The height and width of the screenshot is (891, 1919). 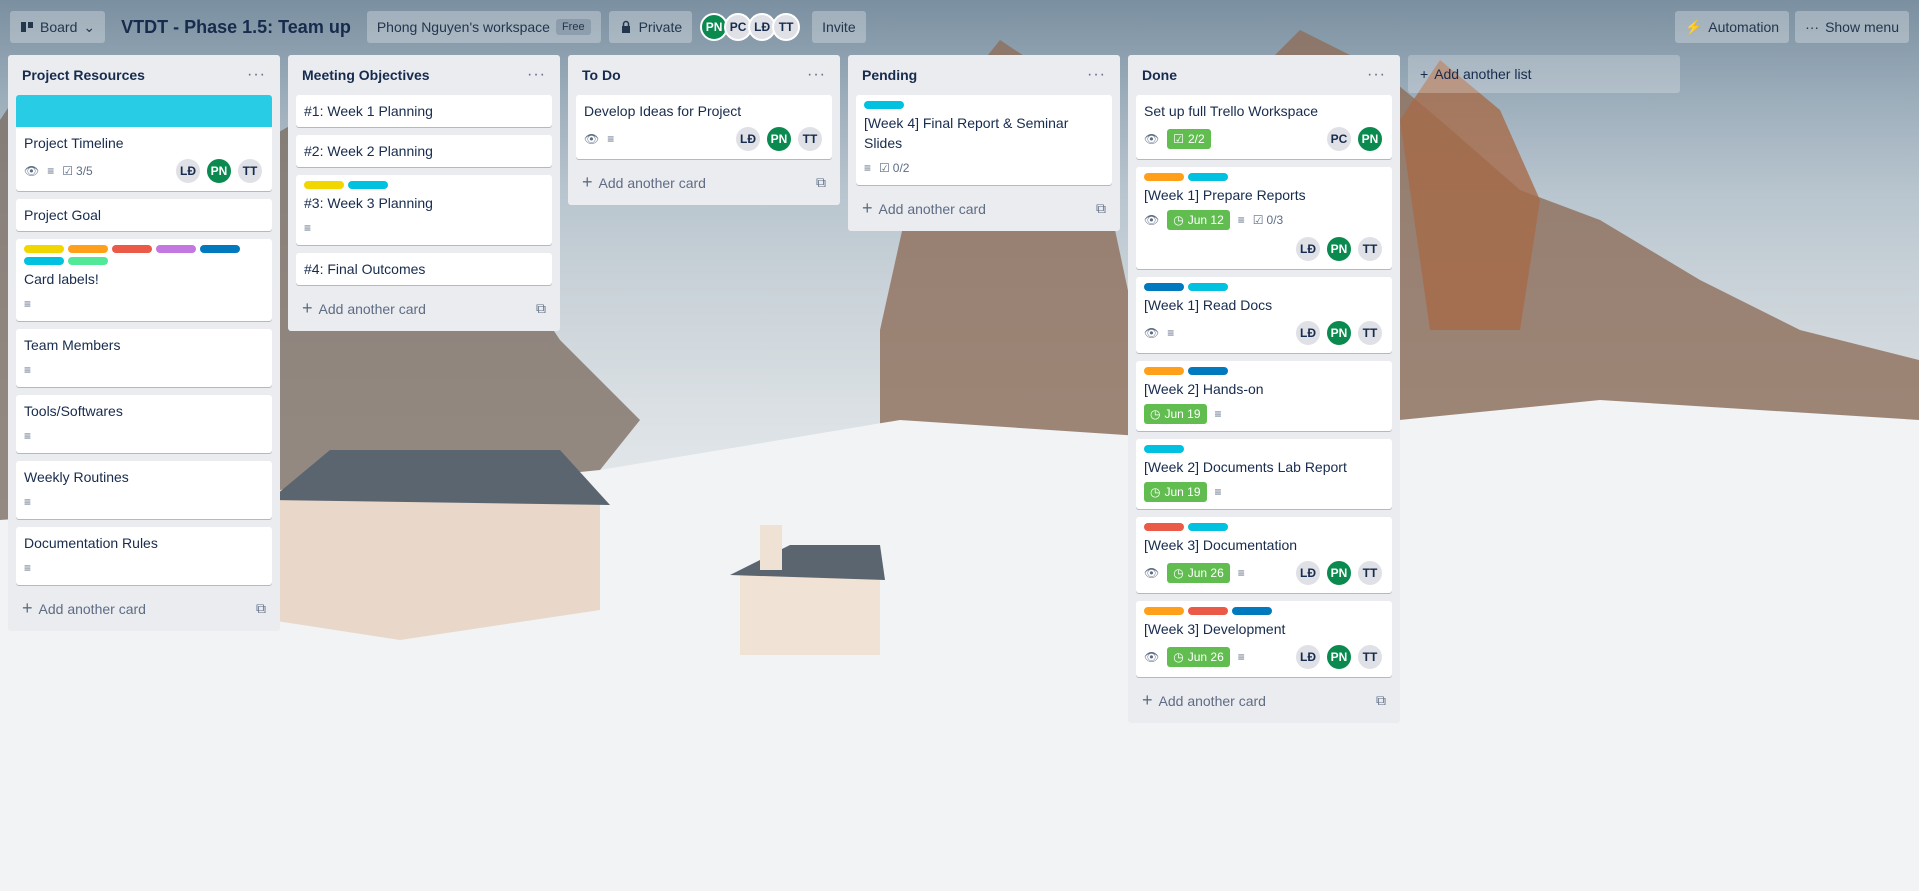 I want to click on card-title: Develop Ideas for Project, so click(x=663, y=111).